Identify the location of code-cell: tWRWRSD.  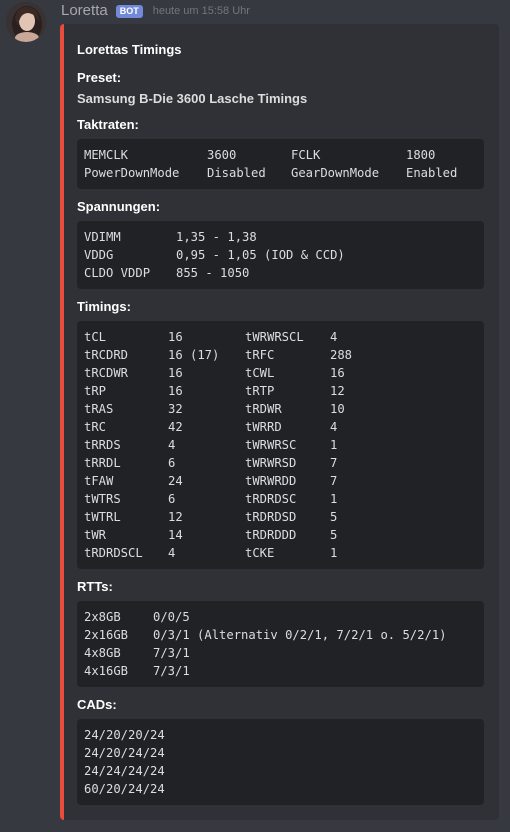
(271, 463).